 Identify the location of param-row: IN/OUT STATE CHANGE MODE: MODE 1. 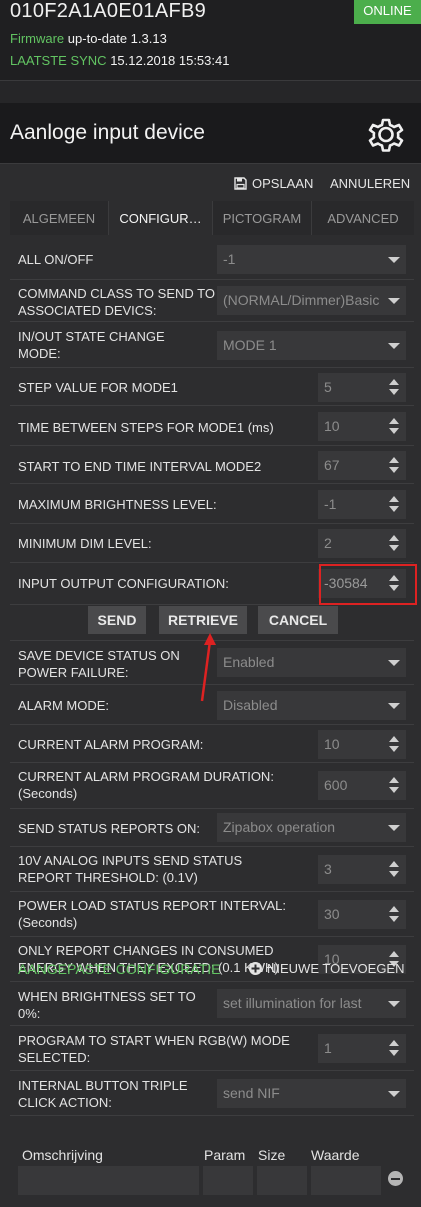
(212, 345).